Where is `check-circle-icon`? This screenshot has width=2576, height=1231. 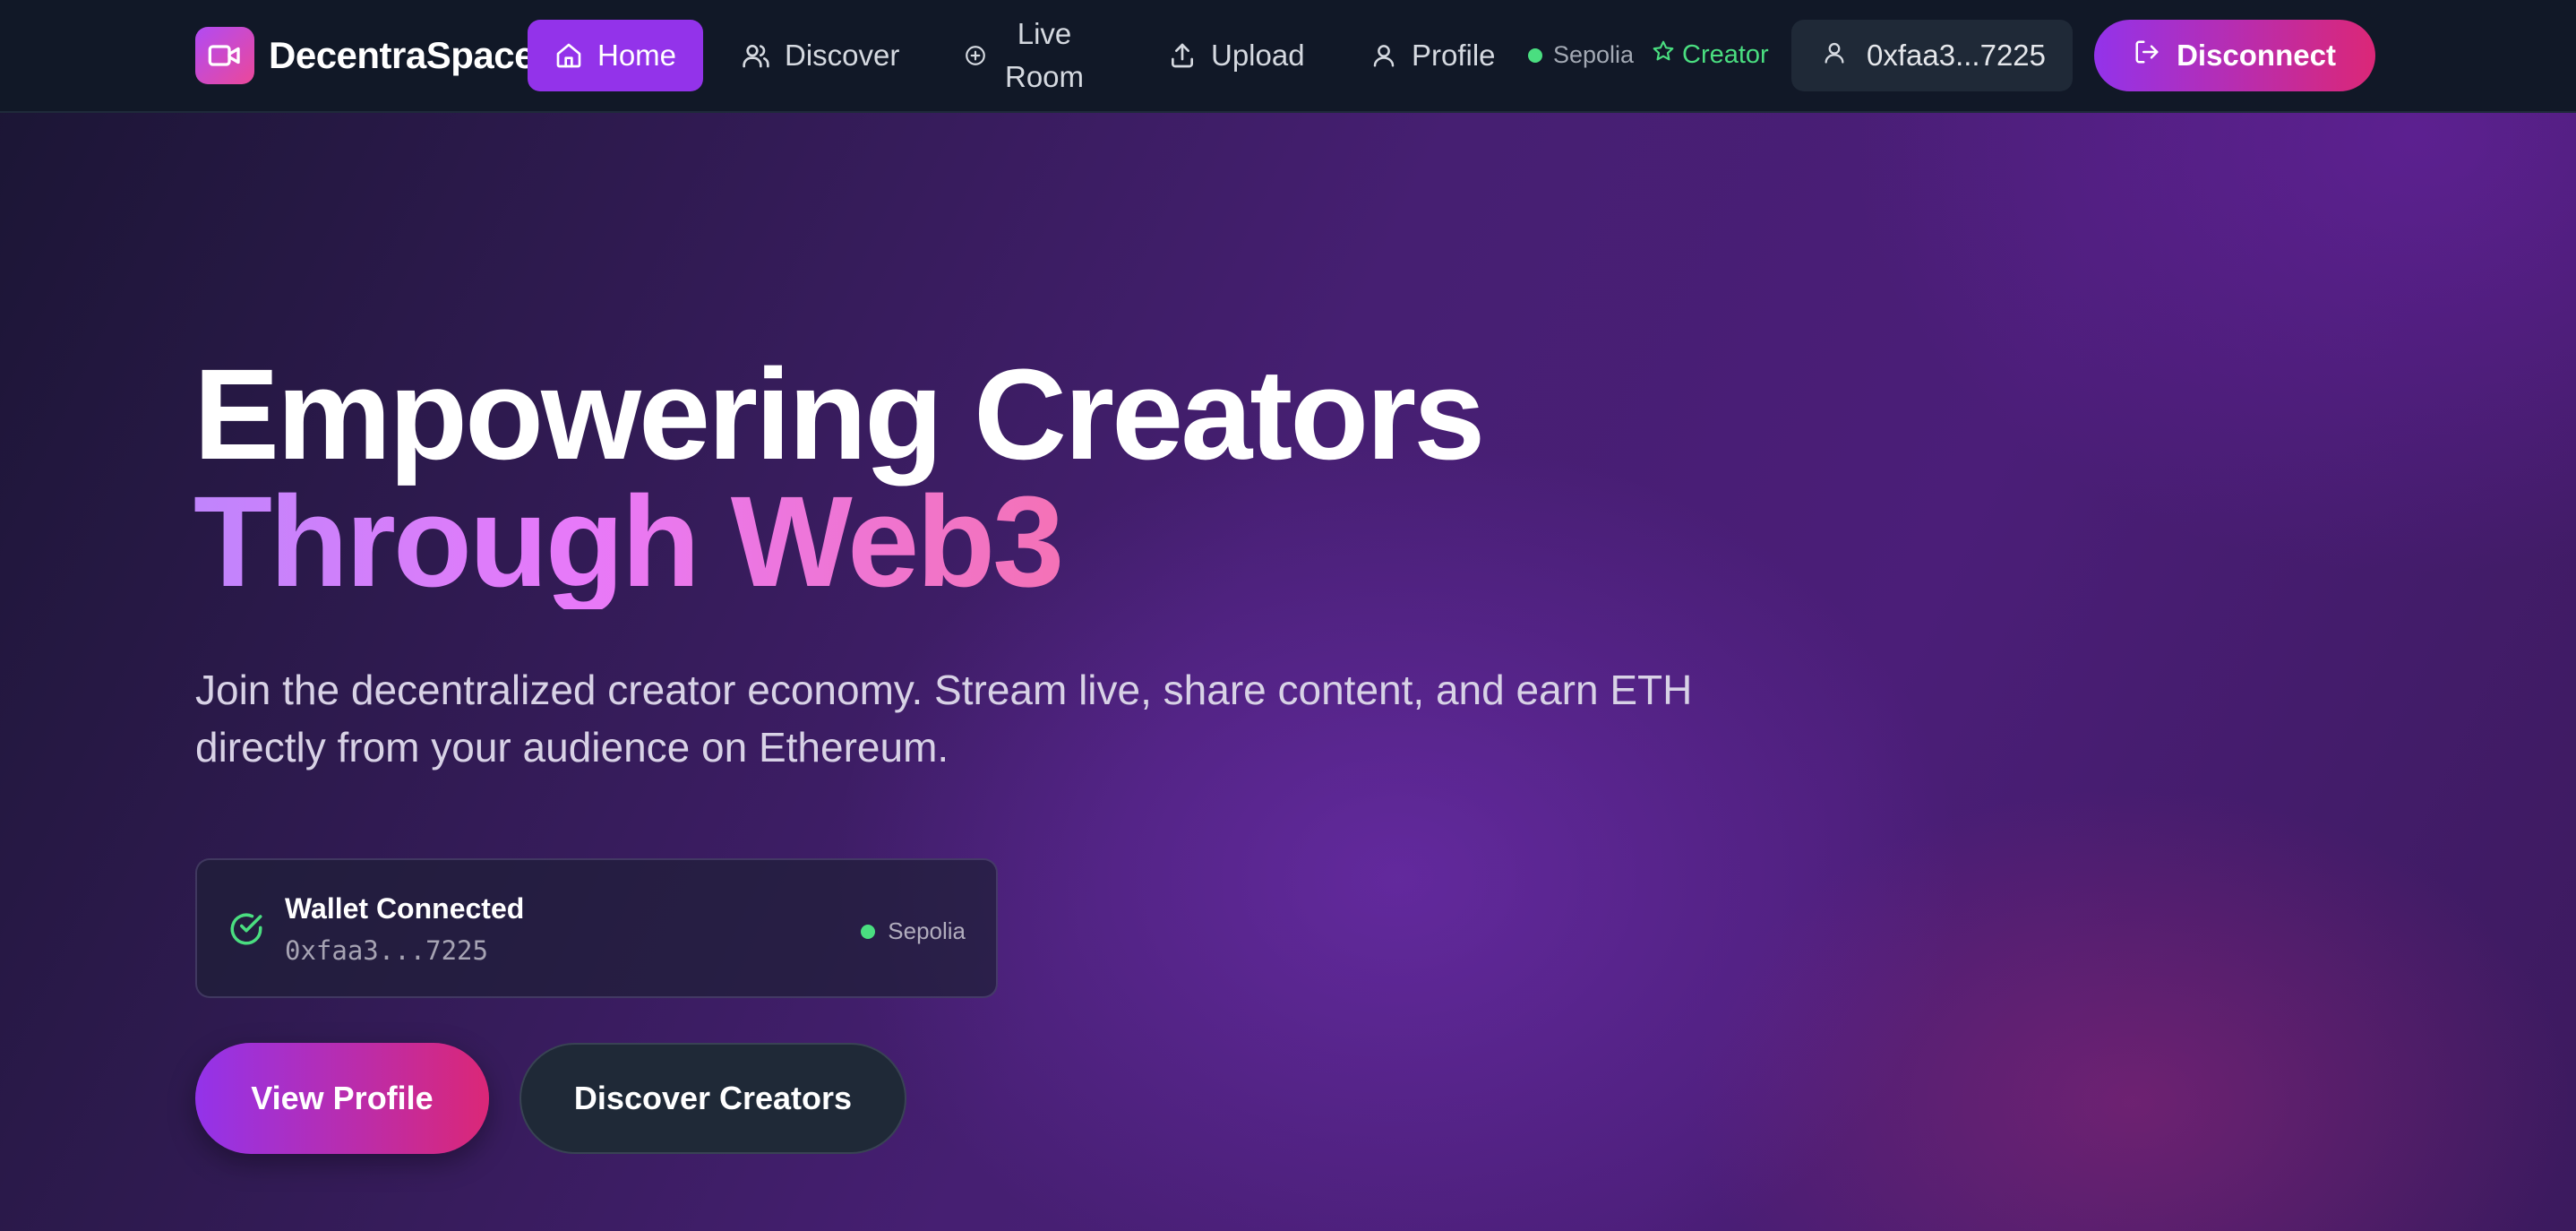 check-circle-icon is located at coordinates (246, 931).